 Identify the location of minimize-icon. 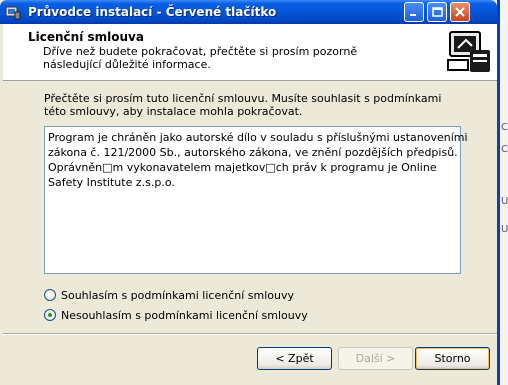
(413, 15).